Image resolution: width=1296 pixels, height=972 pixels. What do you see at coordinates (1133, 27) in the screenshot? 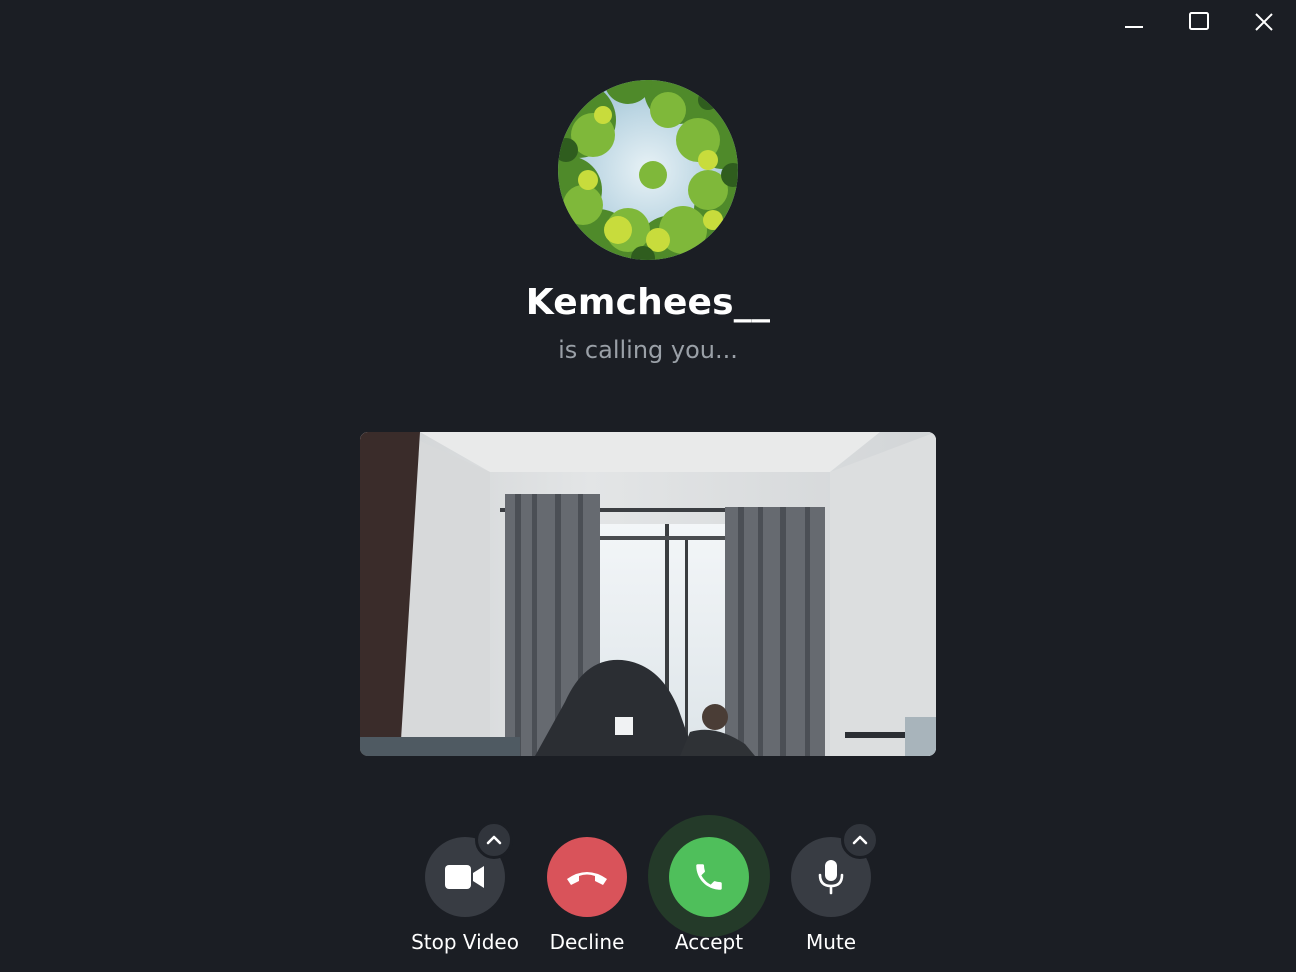
I see `minimize-icon` at bounding box center [1133, 27].